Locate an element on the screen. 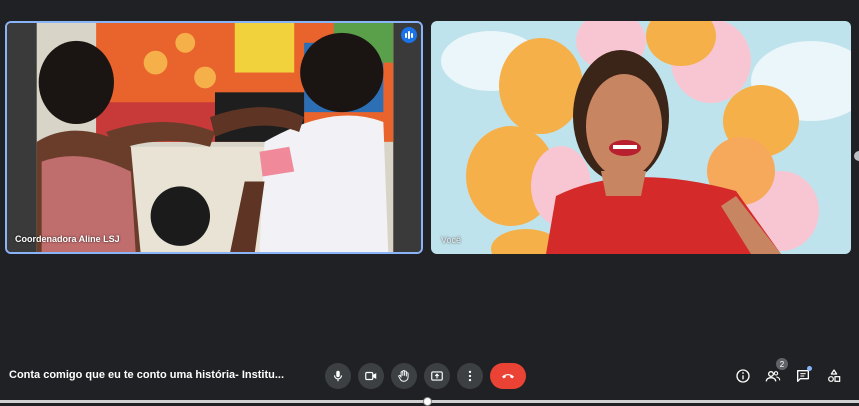 This screenshot has height=406, width=859. speaking-indicator-icon is located at coordinates (409, 35).